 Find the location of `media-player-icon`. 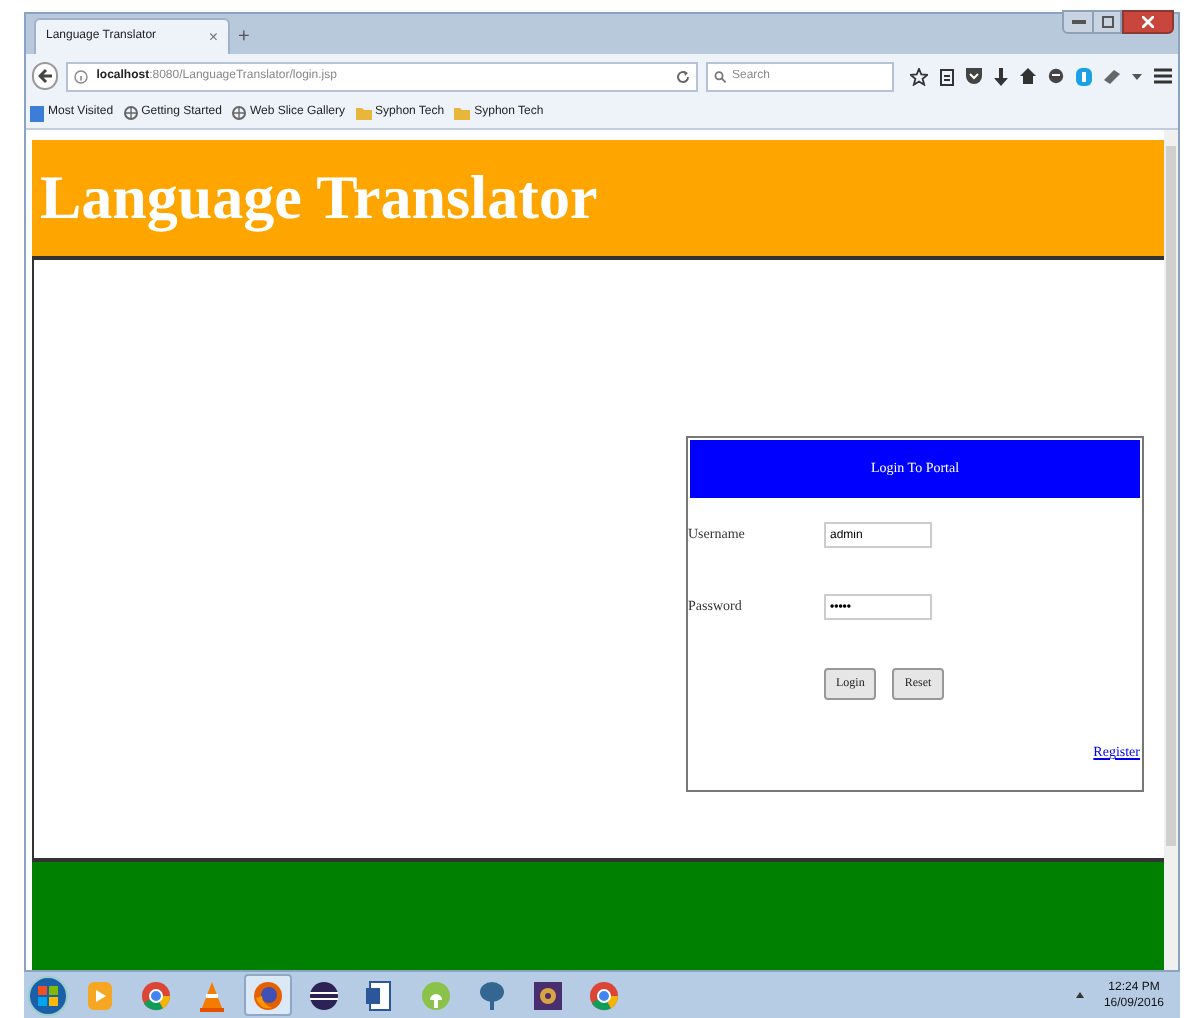

media-player-icon is located at coordinates (100, 995).